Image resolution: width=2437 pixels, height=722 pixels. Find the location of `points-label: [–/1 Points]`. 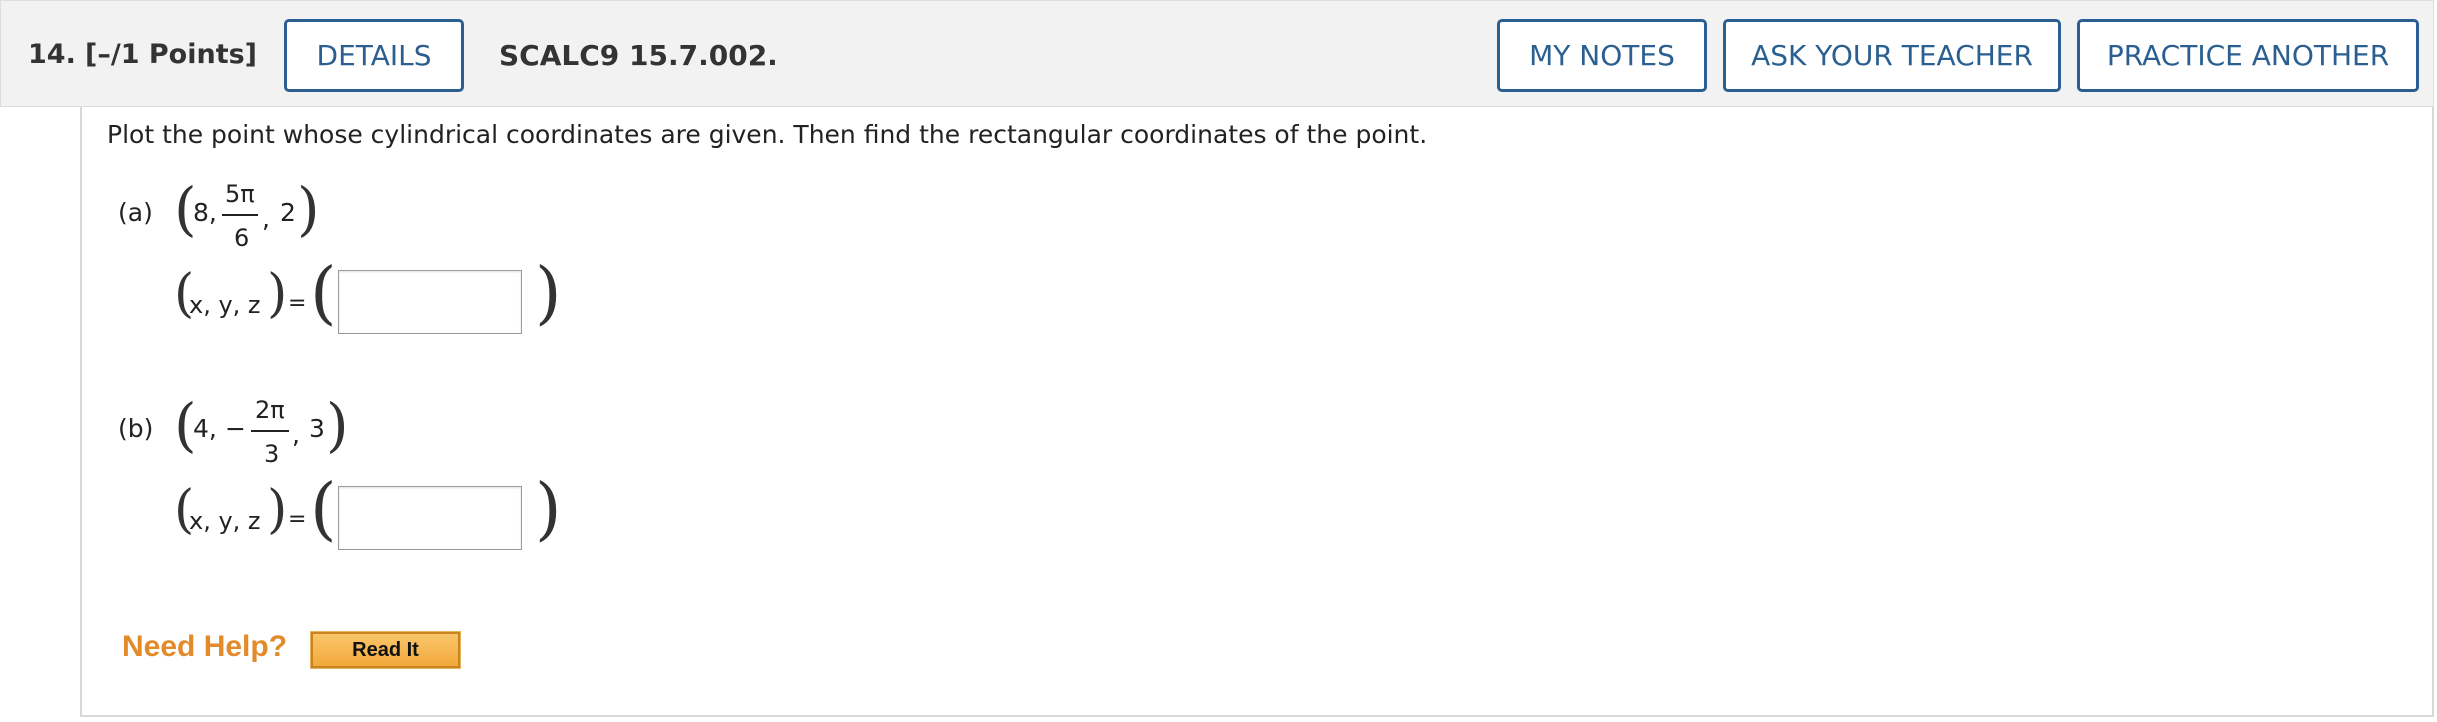

points-label: [–/1 Points] is located at coordinates (171, 54).